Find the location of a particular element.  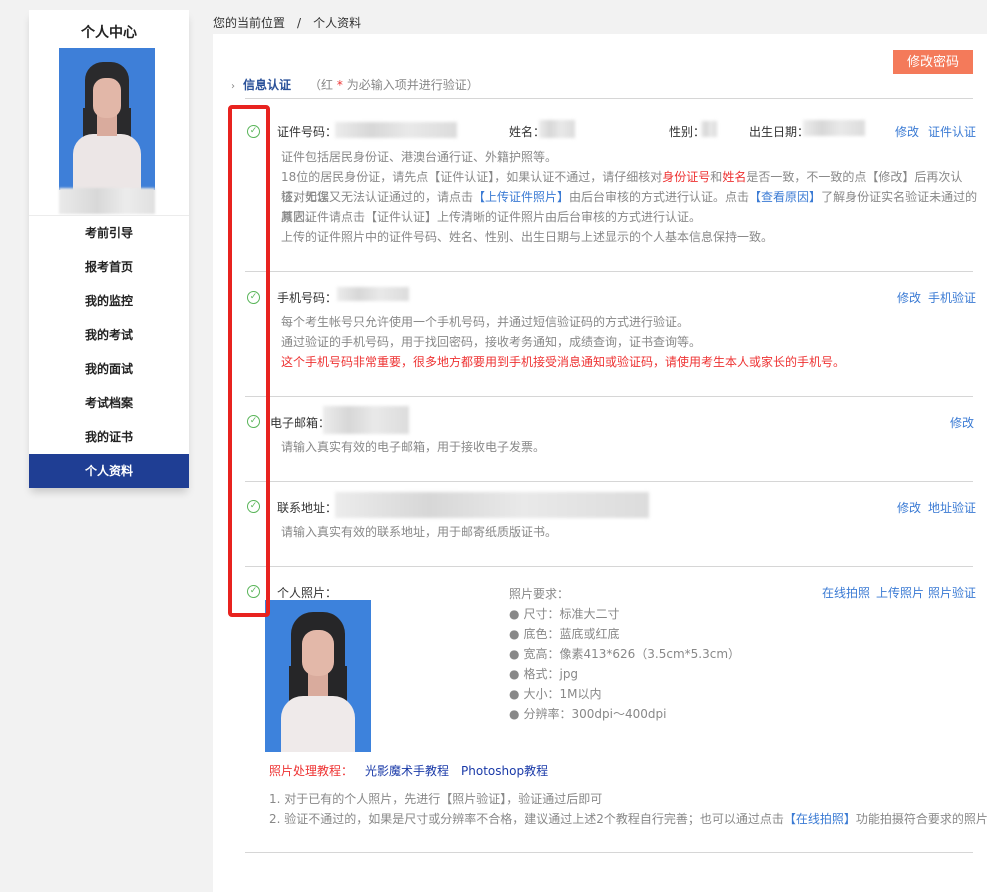

photo-tip-1: 1. 对于已有的个人照片，先进行【照片验证】，验证通过后即可 is located at coordinates (436, 799).